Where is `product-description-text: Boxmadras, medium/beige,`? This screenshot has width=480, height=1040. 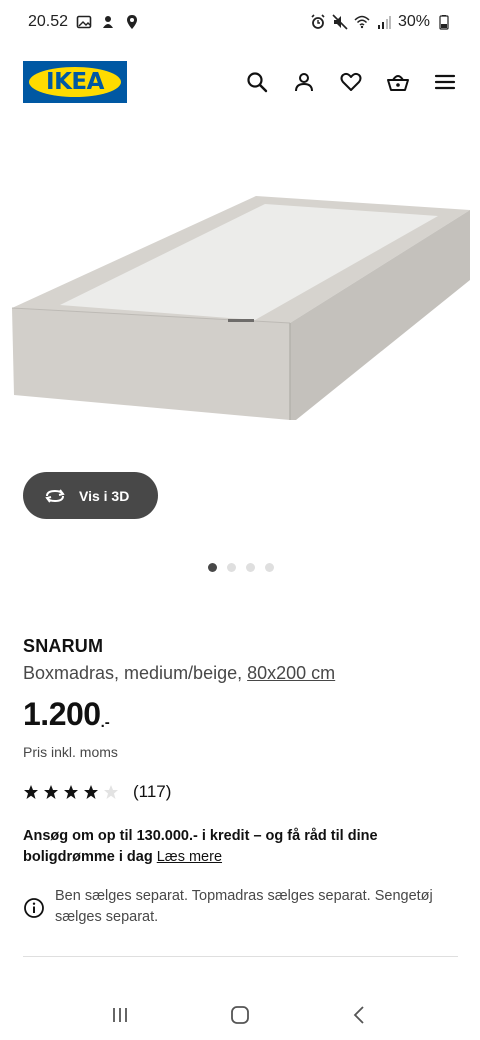
product-description-text: Boxmadras, medium/beige, is located at coordinates (133, 673).